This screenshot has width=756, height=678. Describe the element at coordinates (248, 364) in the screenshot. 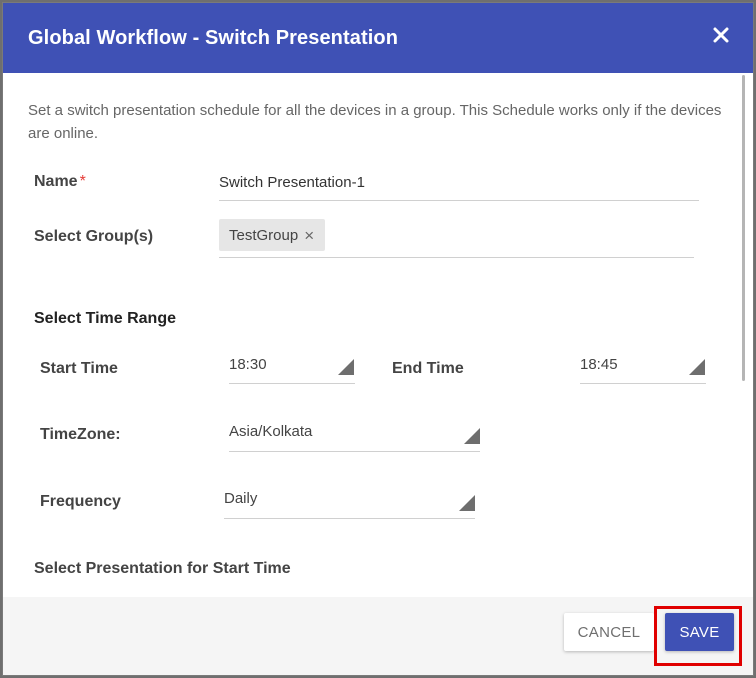

I see `start-time-value: 18:30` at that location.